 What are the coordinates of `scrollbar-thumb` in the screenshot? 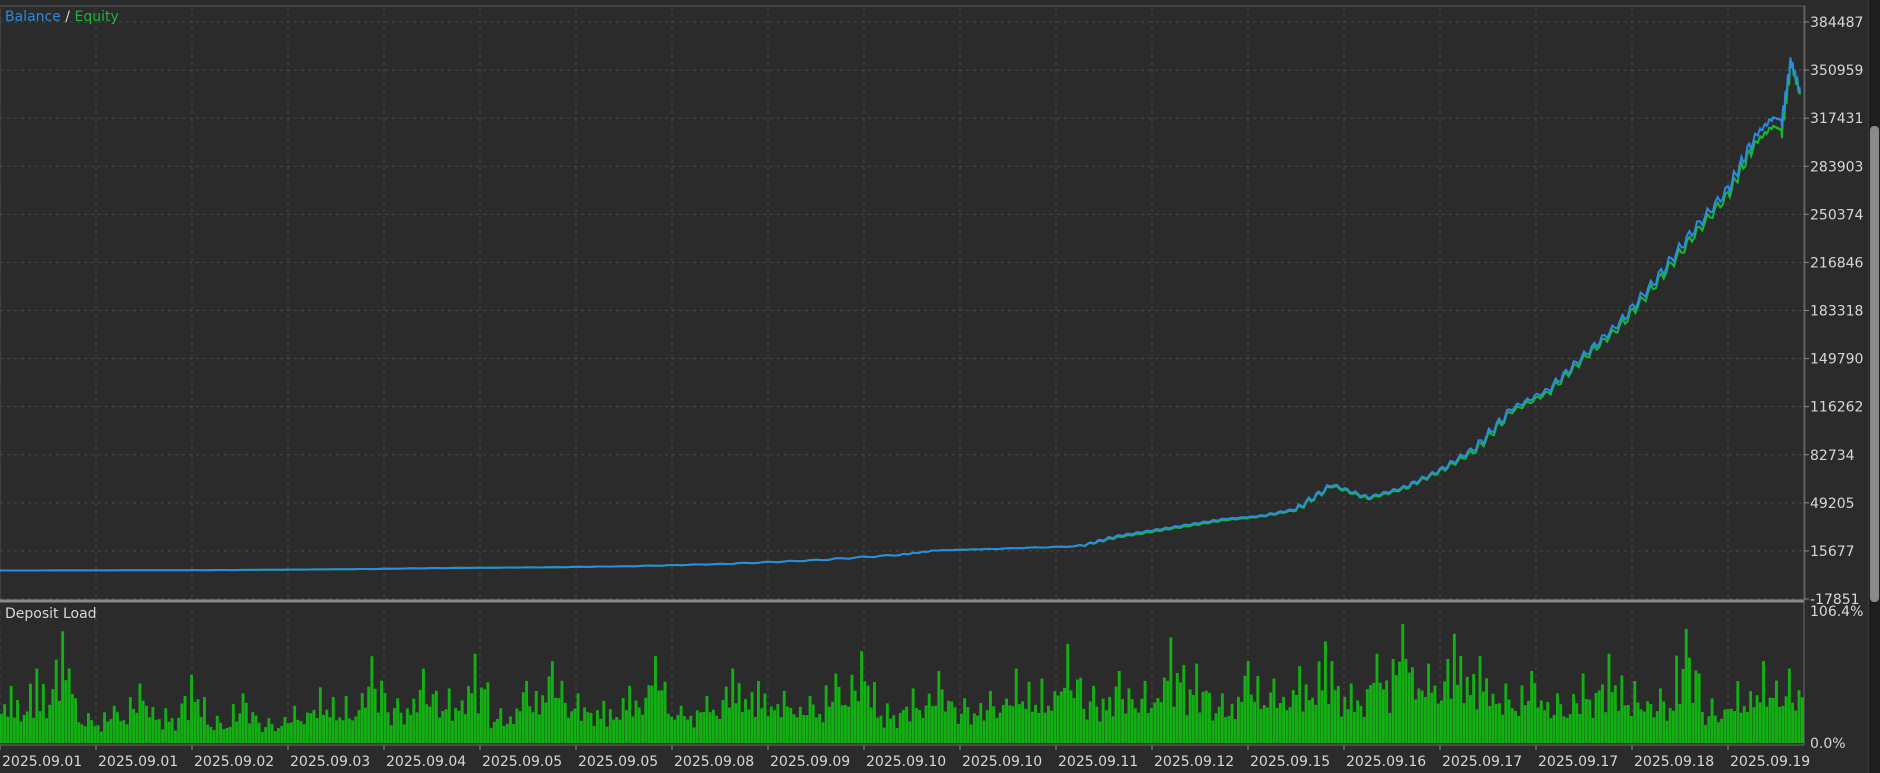 It's located at (1874, 364).